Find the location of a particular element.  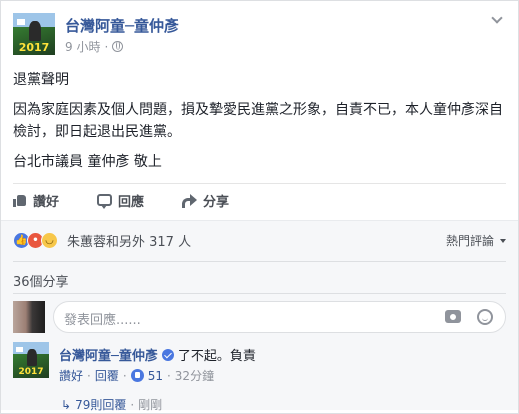

reactions-divider is located at coordinates (259, 261).